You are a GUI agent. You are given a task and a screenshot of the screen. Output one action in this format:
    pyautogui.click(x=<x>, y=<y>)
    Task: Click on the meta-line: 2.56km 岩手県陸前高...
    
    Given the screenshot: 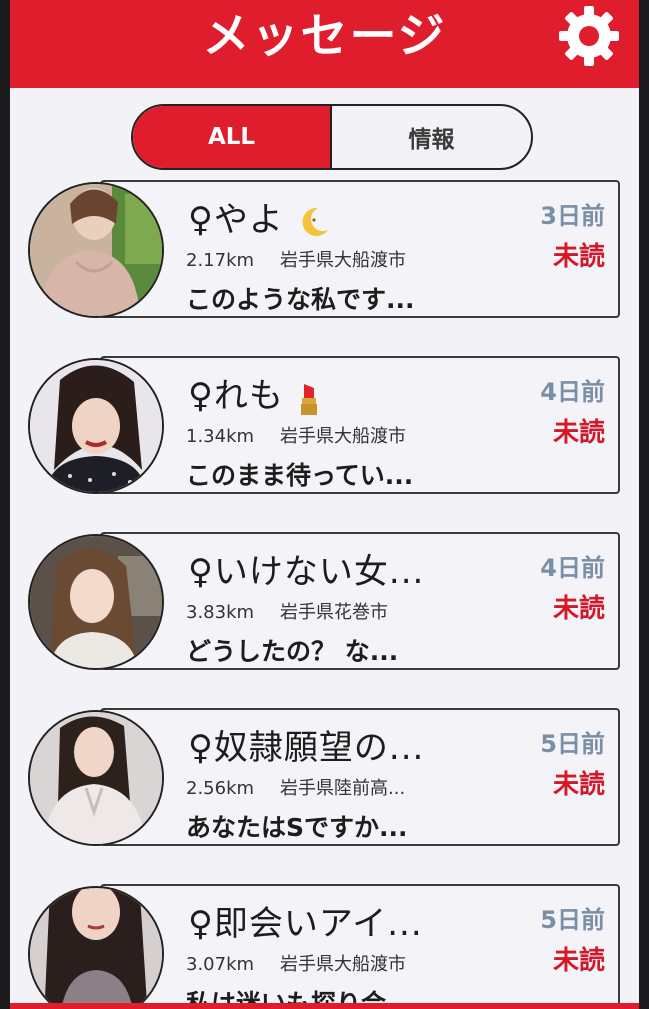 What is the action you would take?
    pyautogui.click(x=295, y=787)
    